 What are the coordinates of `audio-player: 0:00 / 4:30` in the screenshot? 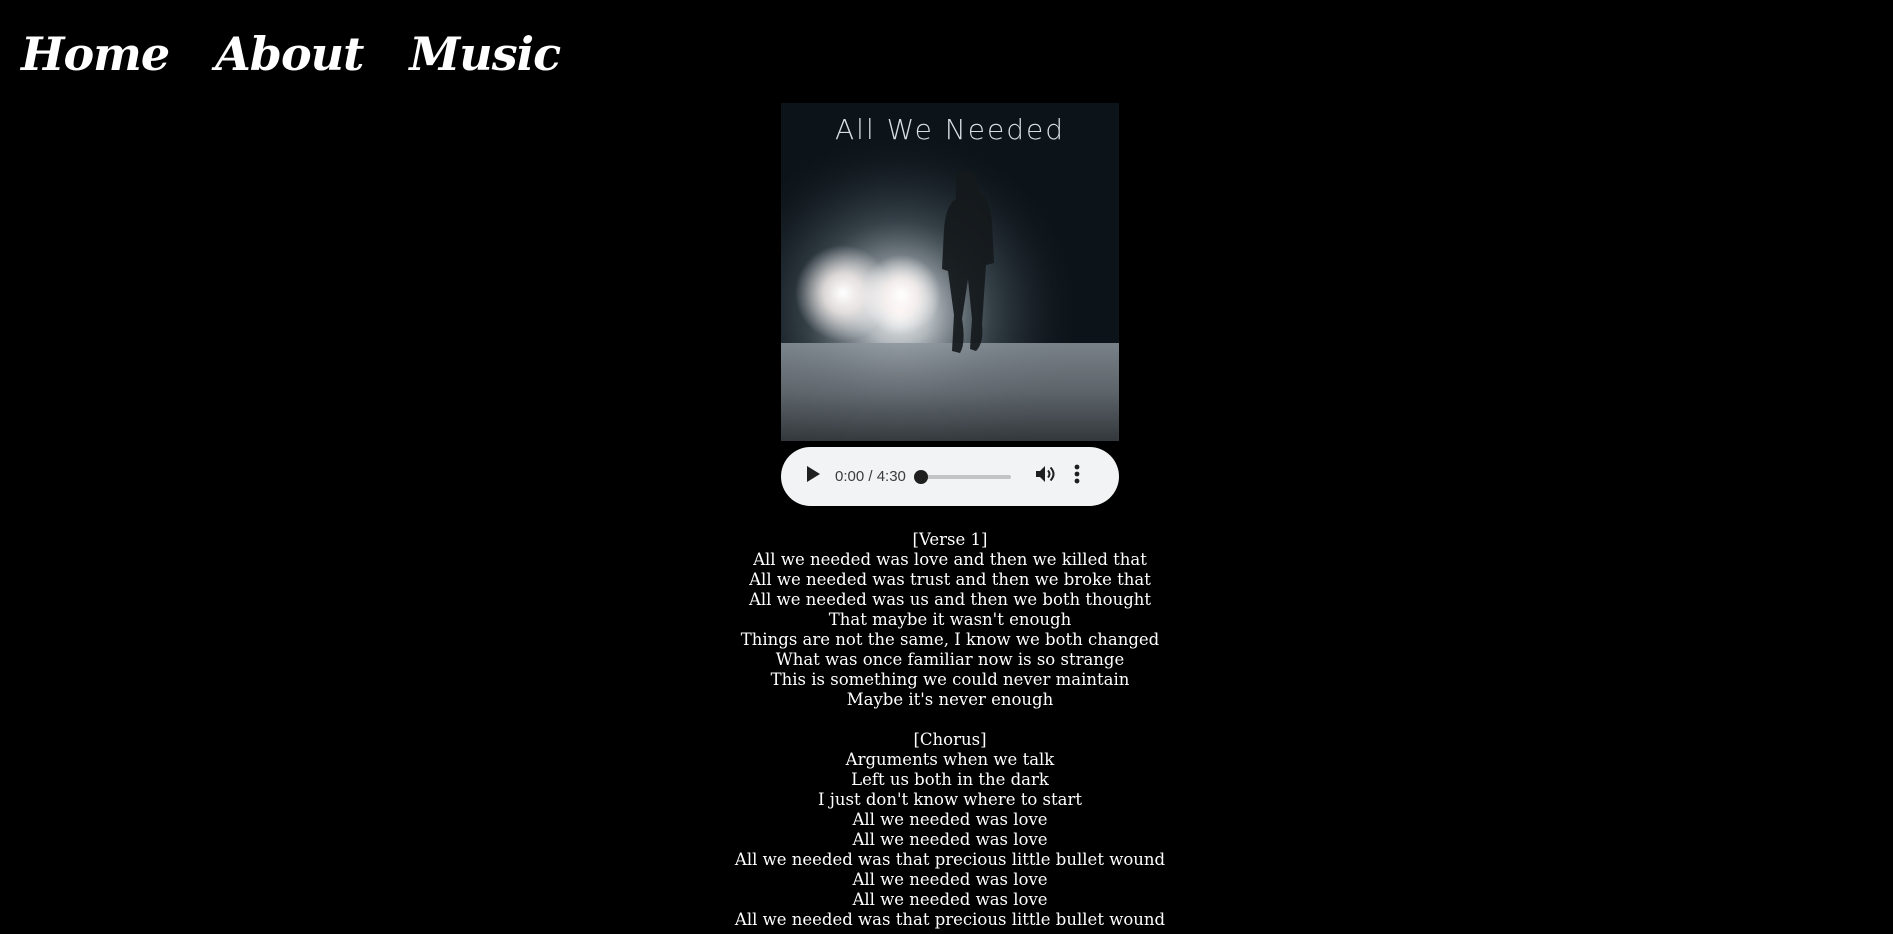 It's located at (950, 476).